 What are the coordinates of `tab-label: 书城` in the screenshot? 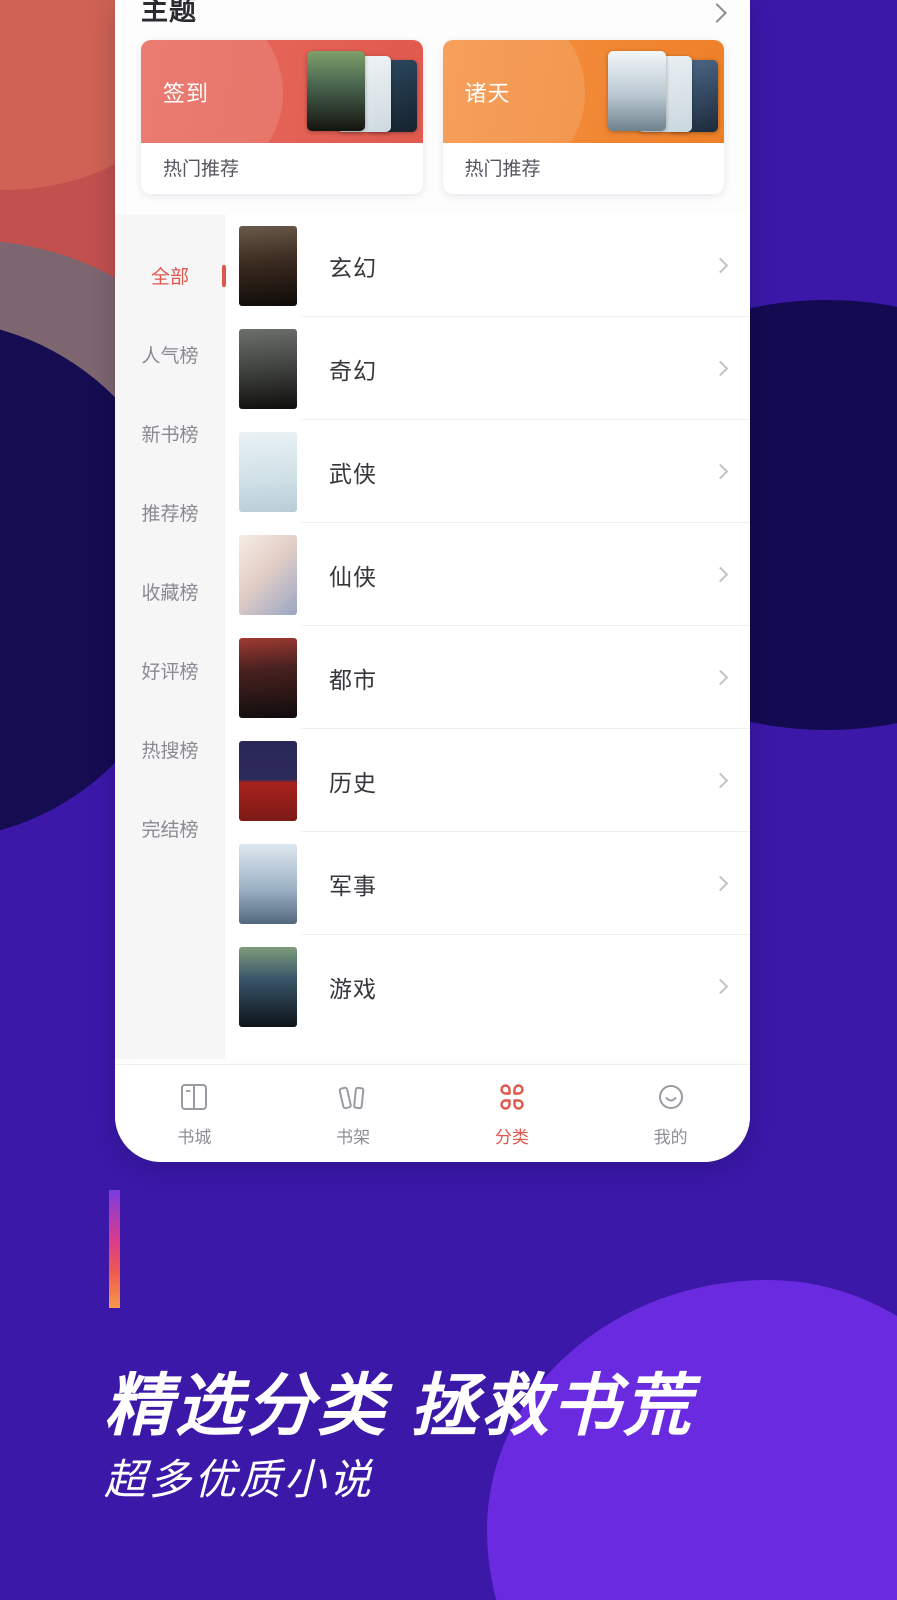 It's located at (194, 1137).